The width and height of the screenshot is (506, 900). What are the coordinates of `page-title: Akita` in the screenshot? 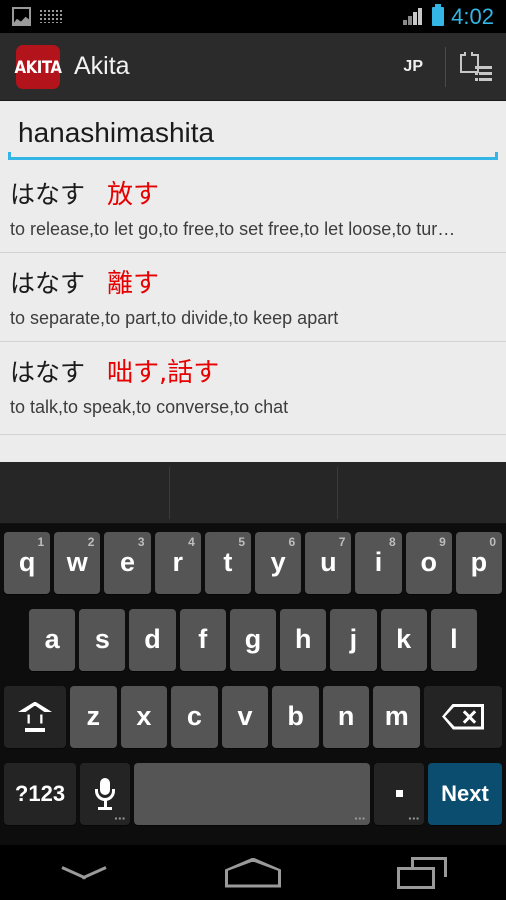 It's located at (102, 66).